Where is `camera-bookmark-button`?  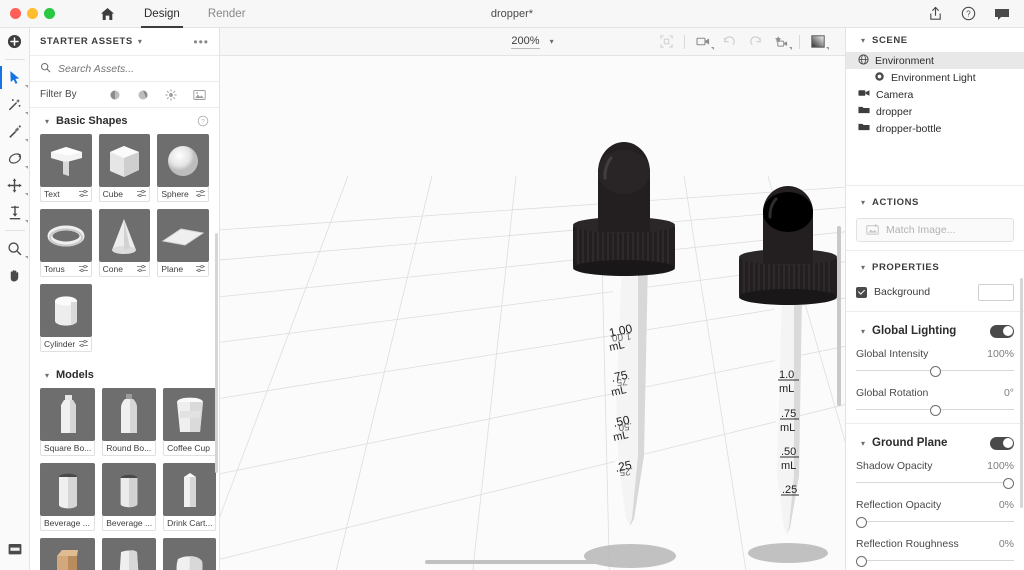
camera-bookmark-button is located at coordinates (781, 42).